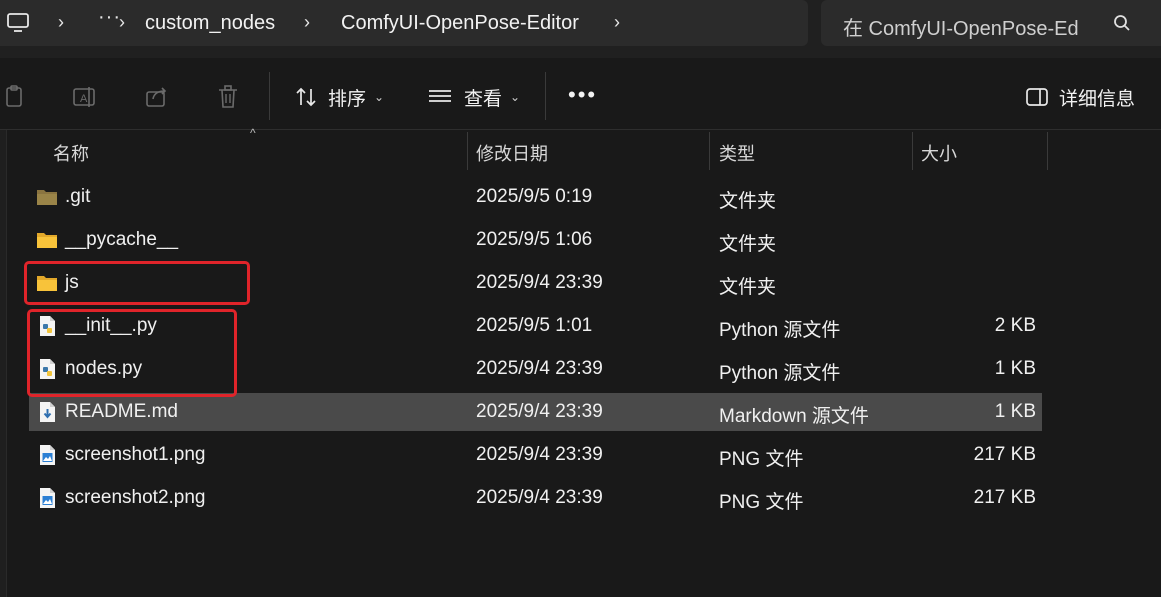 The width and height of the screenshot is (1161, 597). I want to click on file-date: 2025/9/5 0:19, so click(534, 196).